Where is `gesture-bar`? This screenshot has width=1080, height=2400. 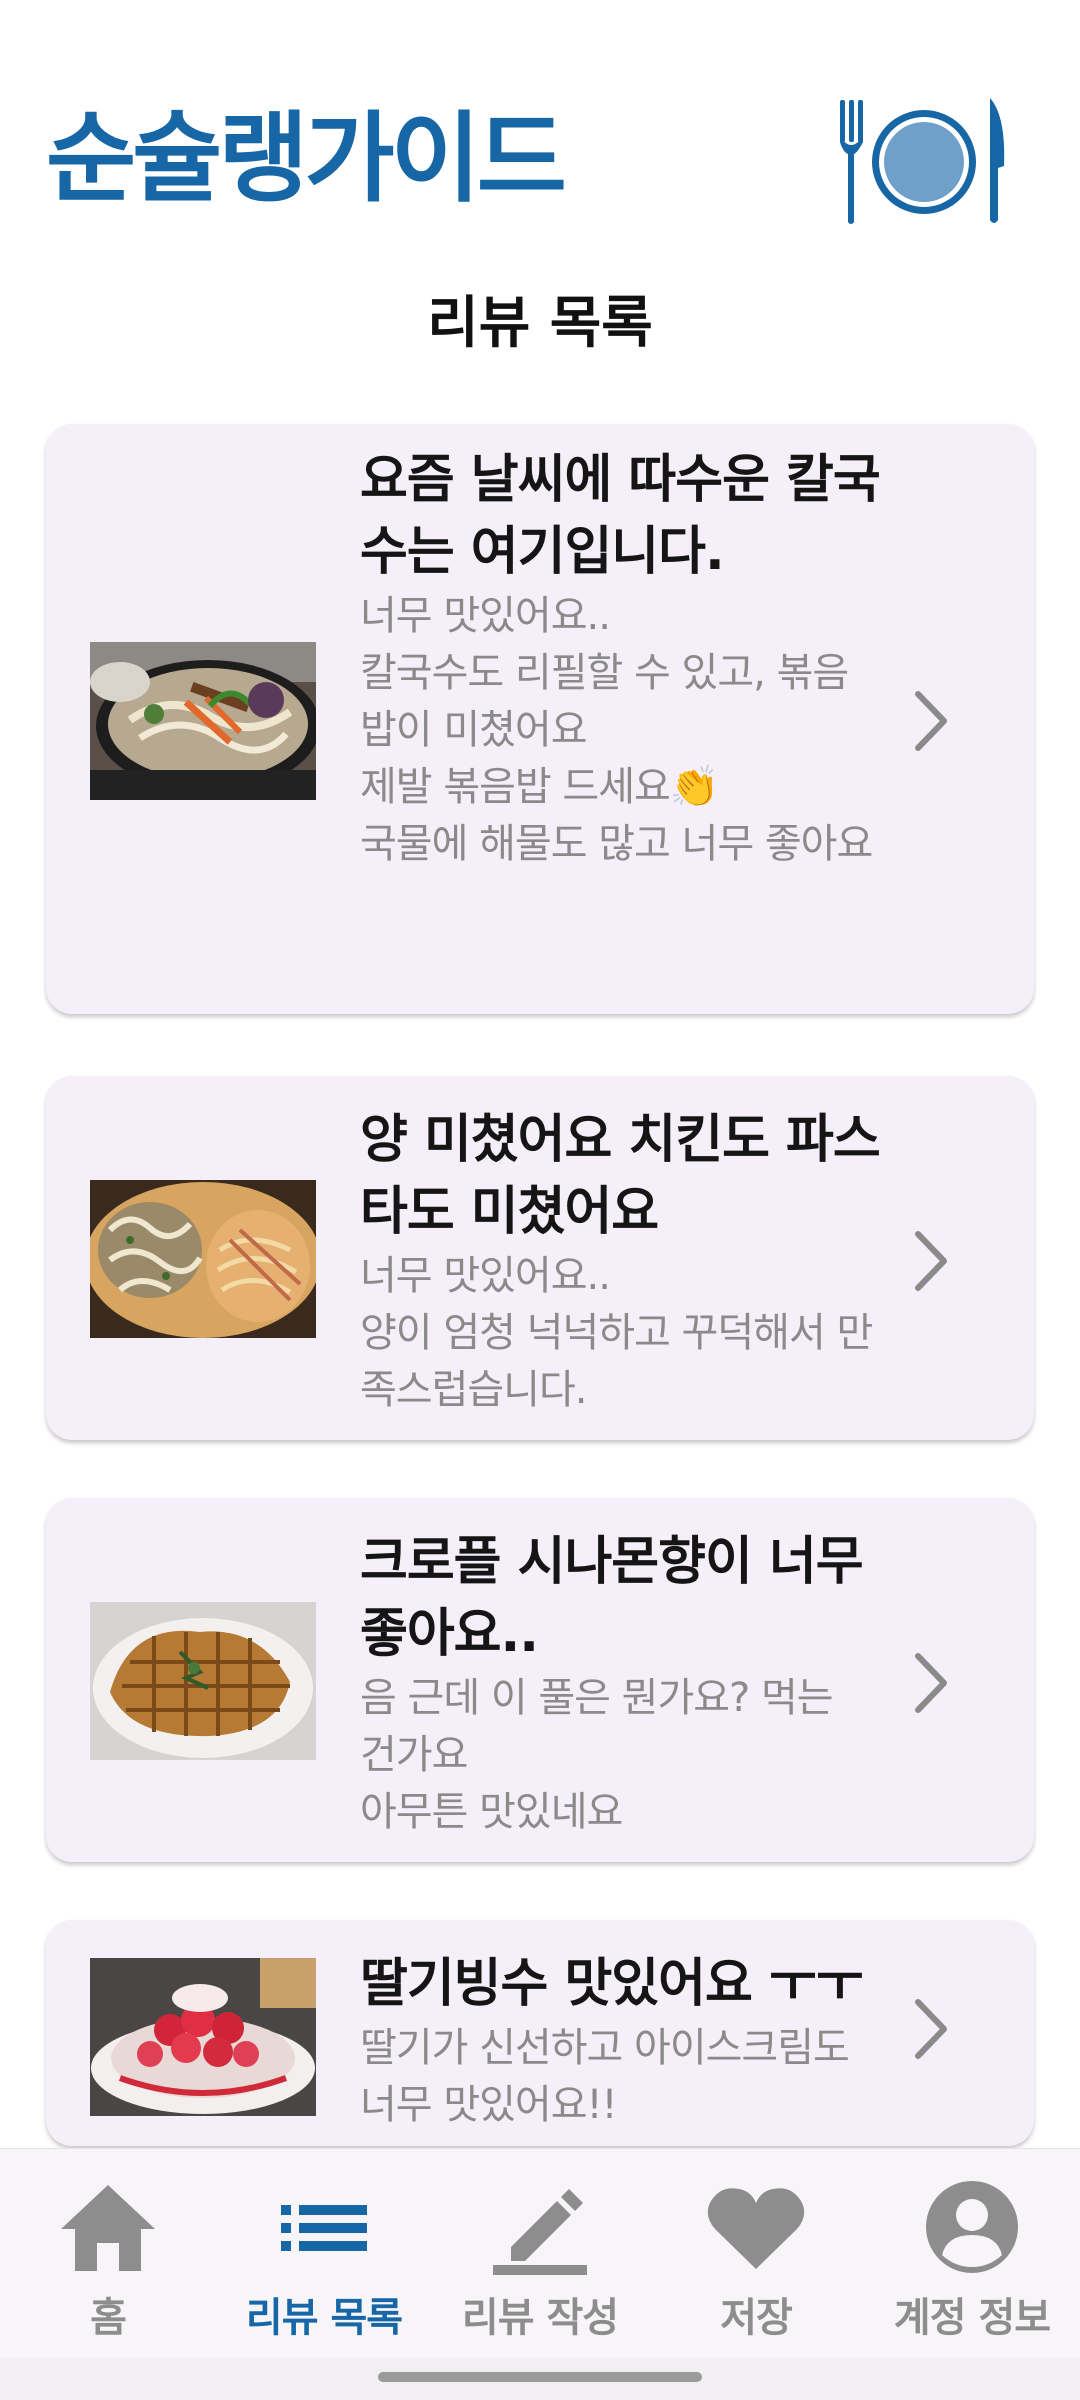 gesture-bar is located at coordinates (540, 2379).